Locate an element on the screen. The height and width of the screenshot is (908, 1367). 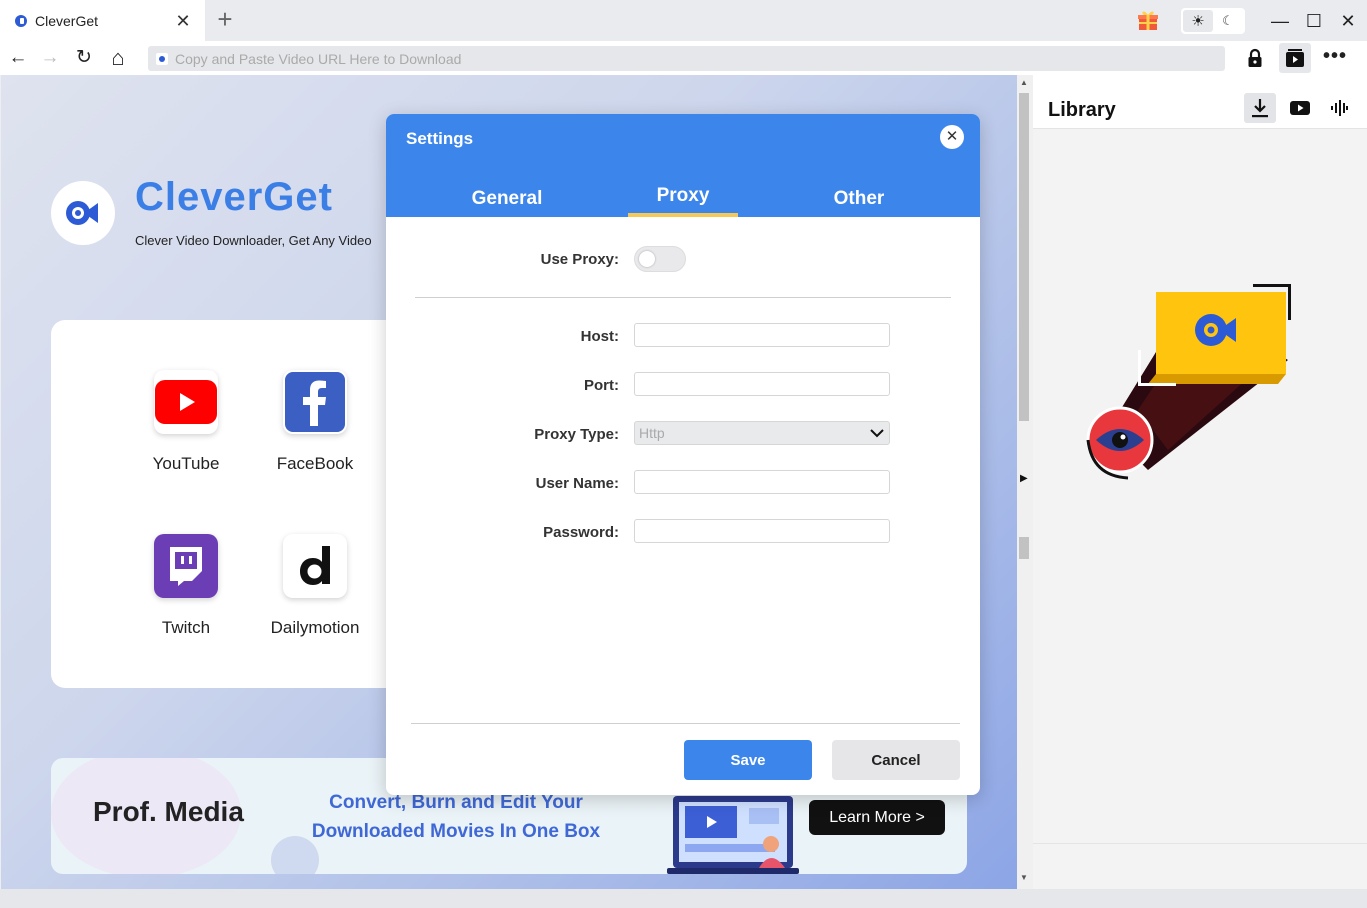
site-favicon-icon is located at coordinates (162, 58).